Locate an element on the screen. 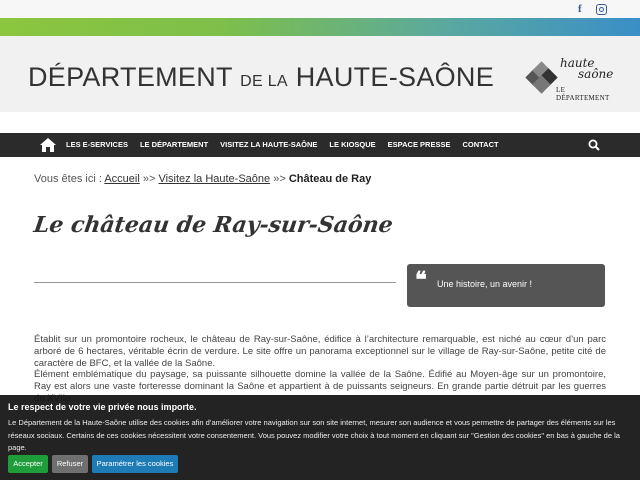  haute-saone-logo: haute saône LE DÉPARTEMENT is located at coordinates (569, 79).